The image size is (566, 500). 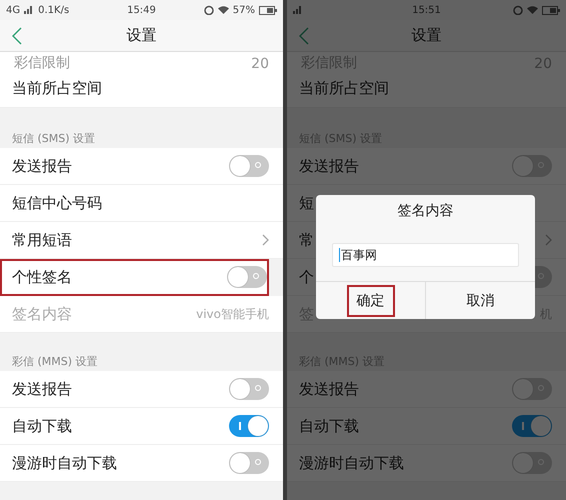 I want to click on dialog-button: 取消, so click(x=480, y=300).